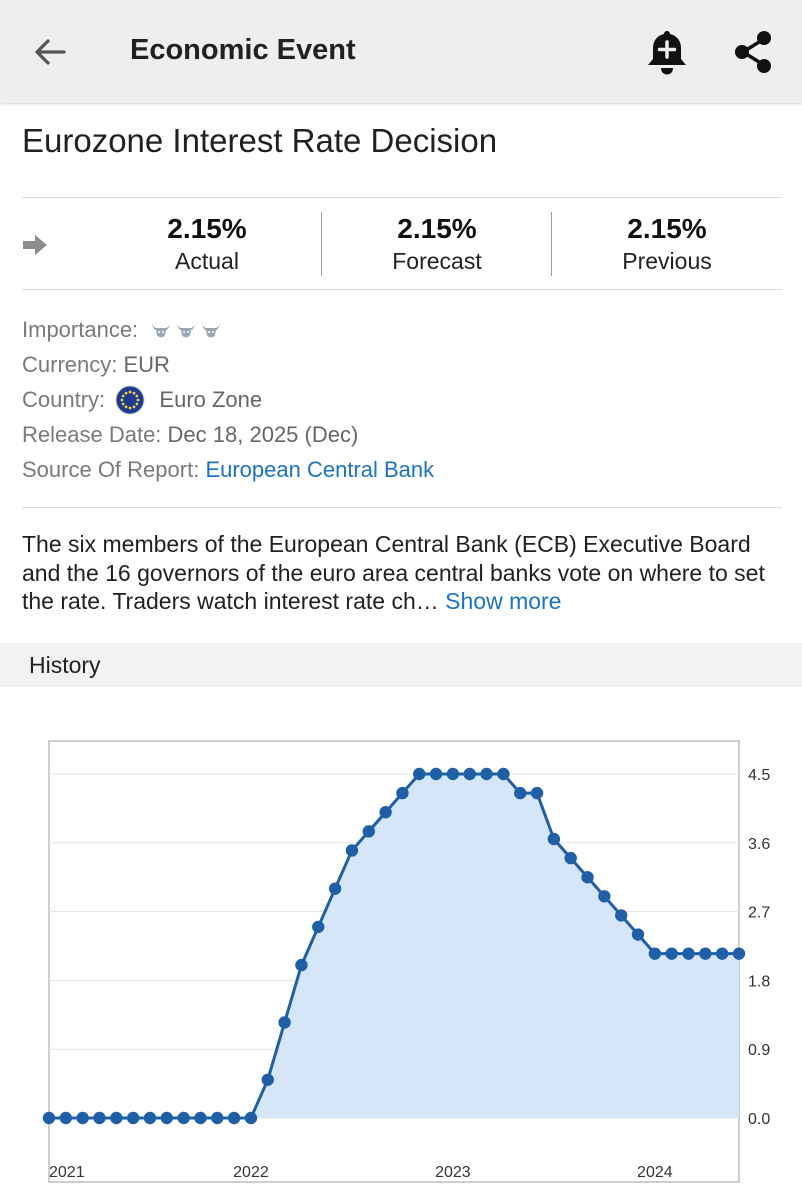  Describe the element at coordinates (146, 364) in the screenshot. I see `currency-value: EUR` at that location.